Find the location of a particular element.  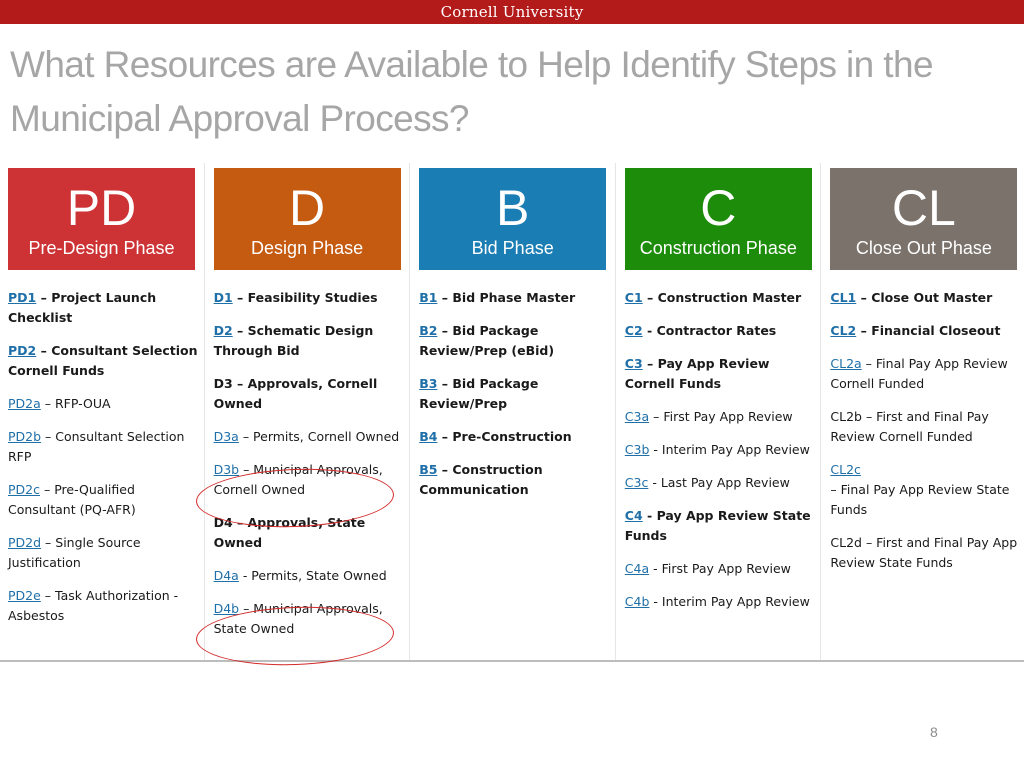

phase-code: PD is located at coordinates (101, 208).